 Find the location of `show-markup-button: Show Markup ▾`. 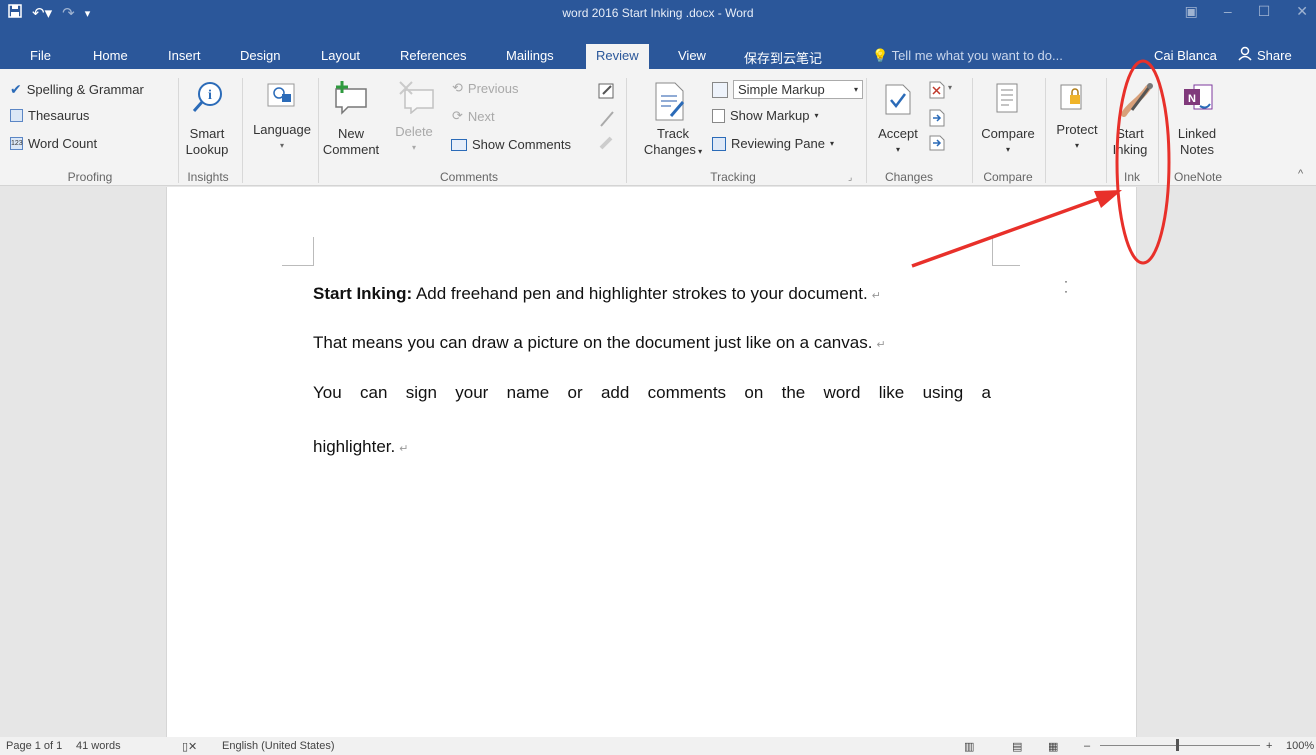

show-markup-button: Show Markup ▾ is located at coordinates (765, 115).